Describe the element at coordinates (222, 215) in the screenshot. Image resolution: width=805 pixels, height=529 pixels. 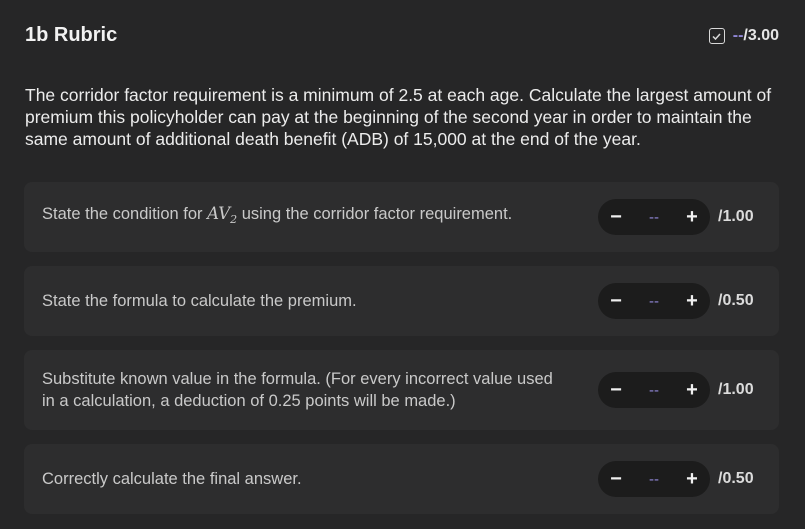
I see `math-av: AV2` at that location.